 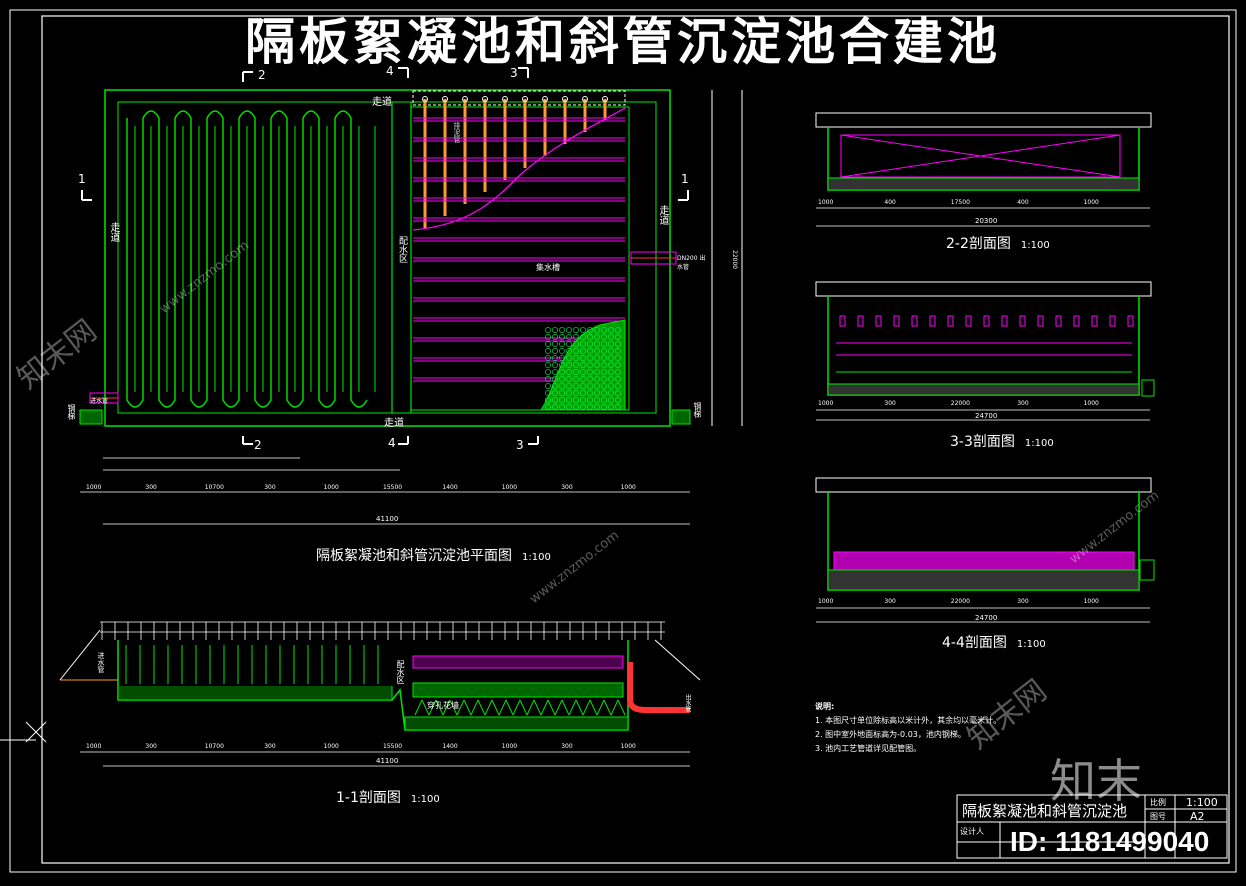 I want to click on tube-settler-hatch, so click(x=583, y=365).